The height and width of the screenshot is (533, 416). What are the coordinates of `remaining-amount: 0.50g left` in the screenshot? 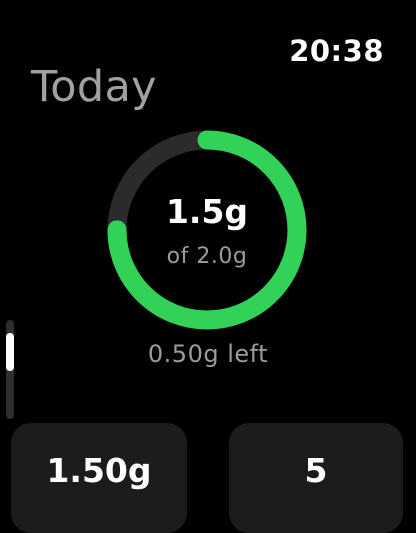 It's located at (208, 354).